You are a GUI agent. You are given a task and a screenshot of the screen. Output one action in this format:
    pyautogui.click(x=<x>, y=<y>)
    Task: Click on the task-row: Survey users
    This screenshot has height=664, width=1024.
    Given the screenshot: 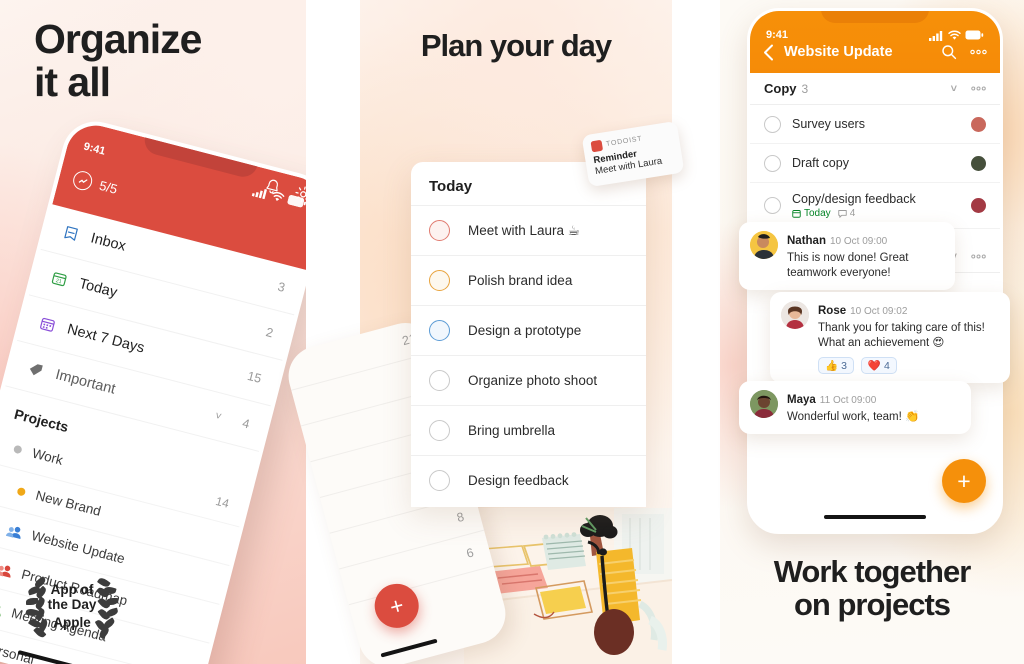 What is the action you would take?
    pyautogui.click(x=875, y=124)
    